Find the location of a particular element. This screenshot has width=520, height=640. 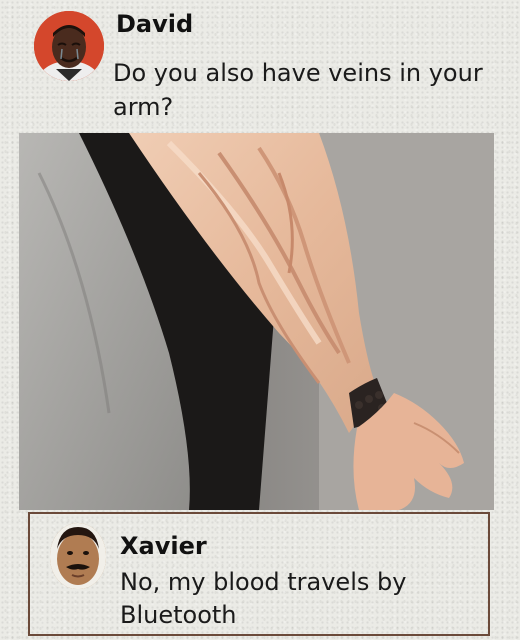

reply-message: No, my blood travels by Bluetooth is located at coordinates (263, 598).